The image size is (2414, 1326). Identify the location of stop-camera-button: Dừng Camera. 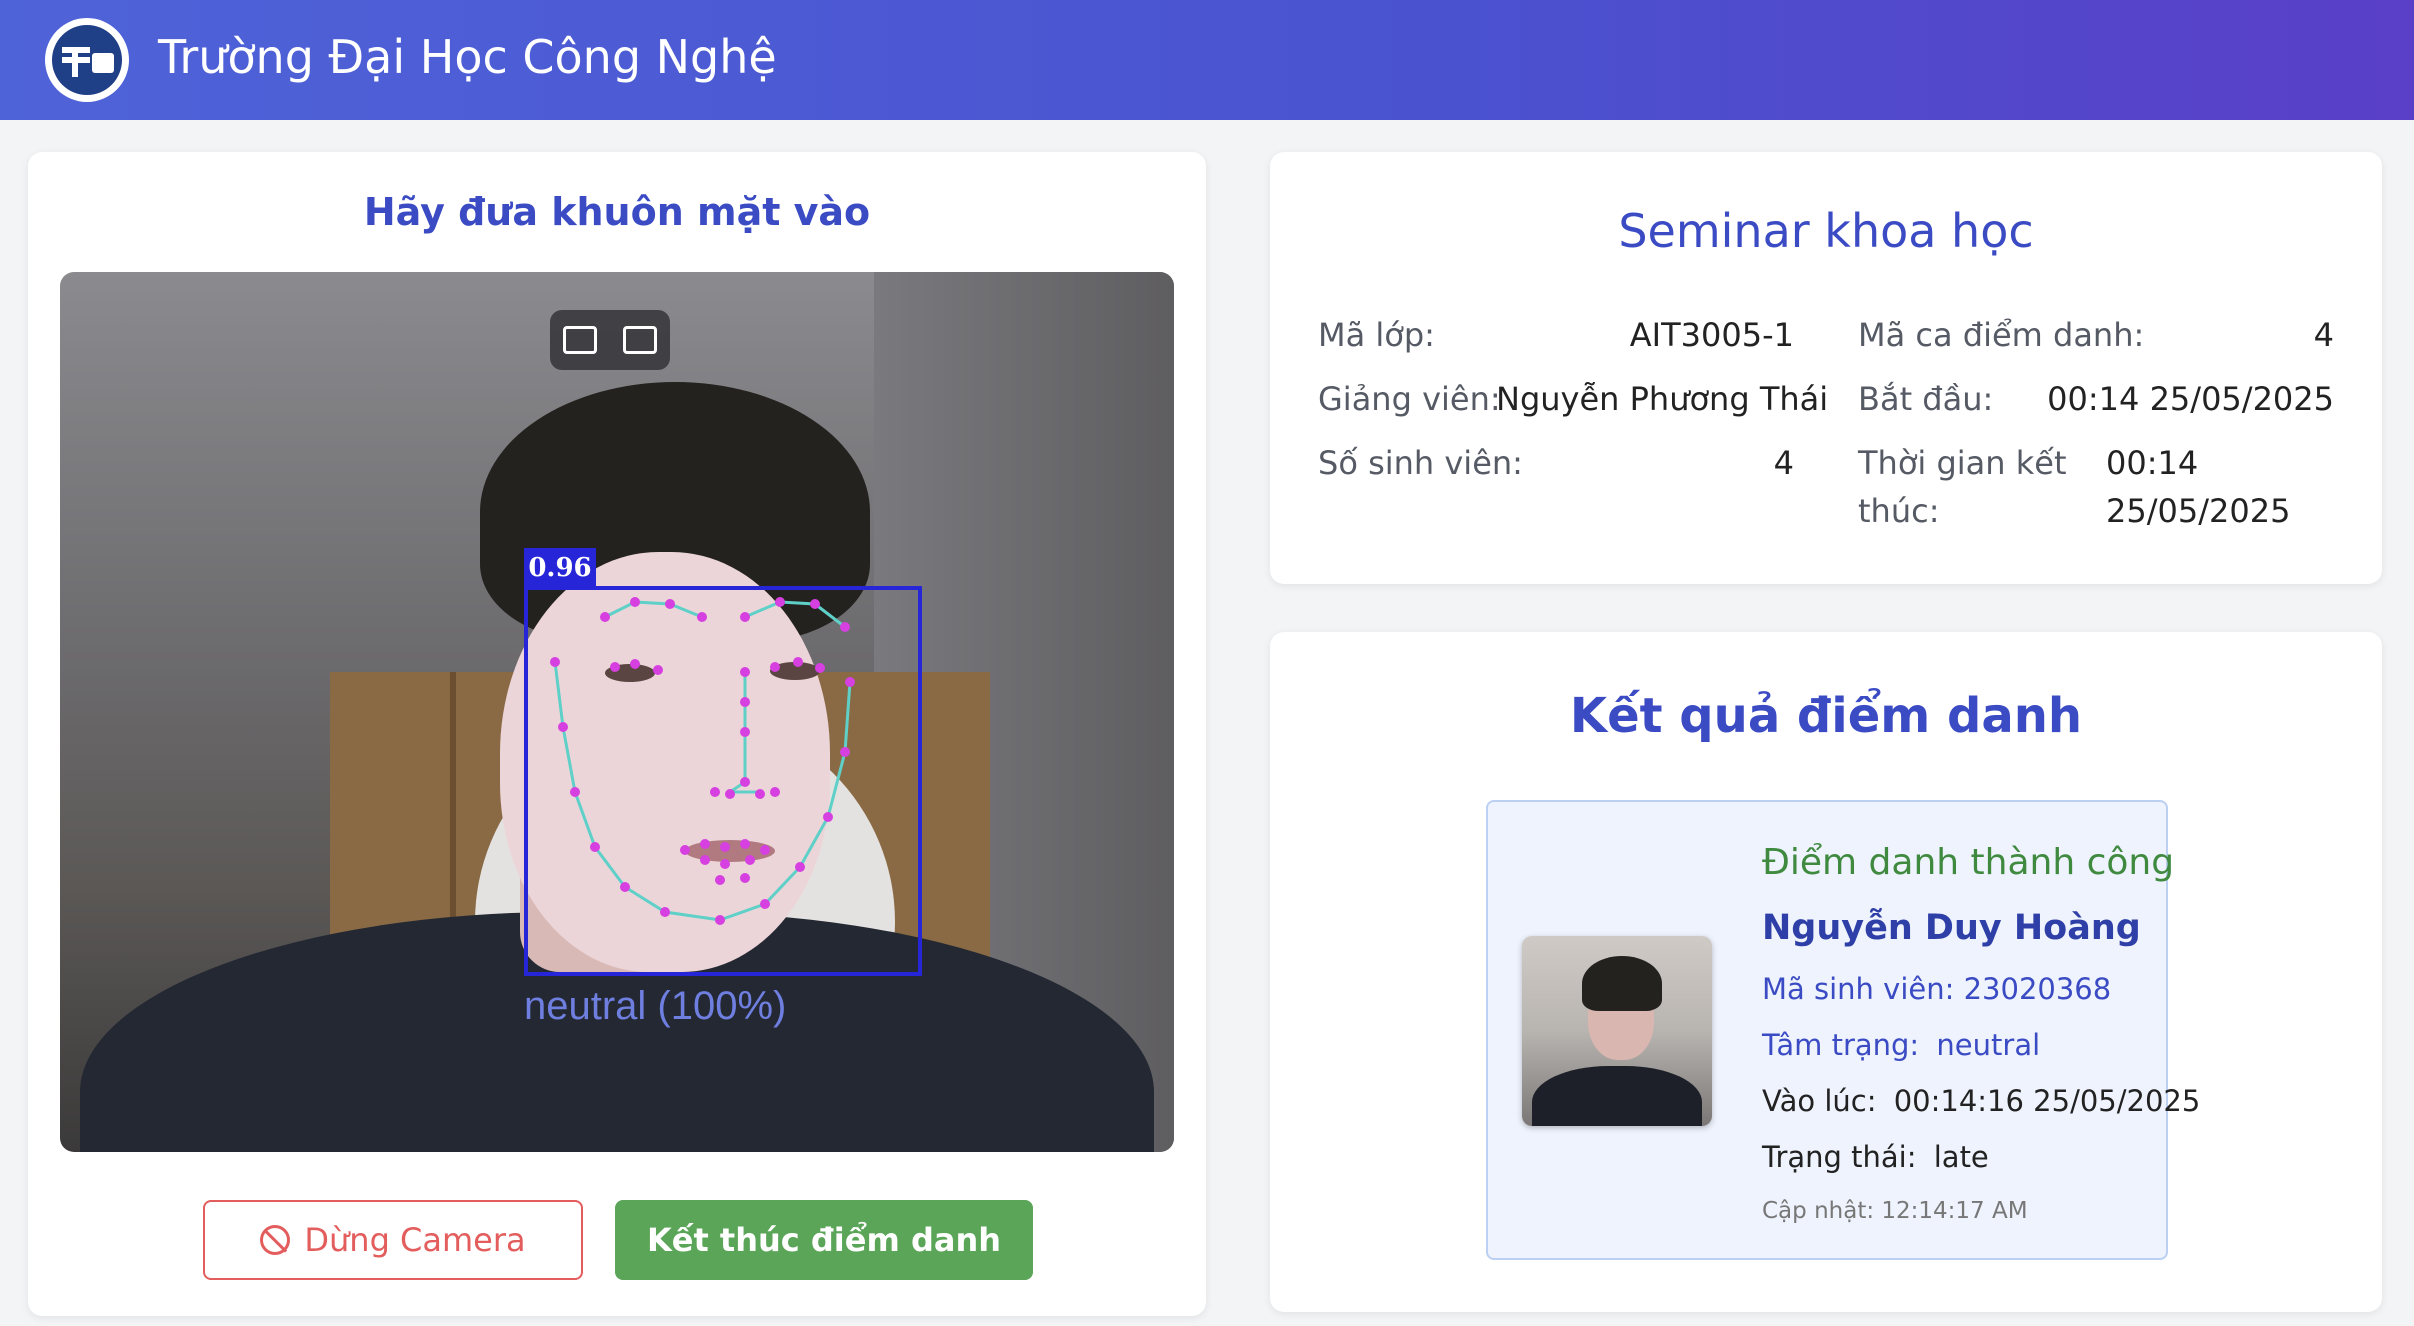
(393, 1240).